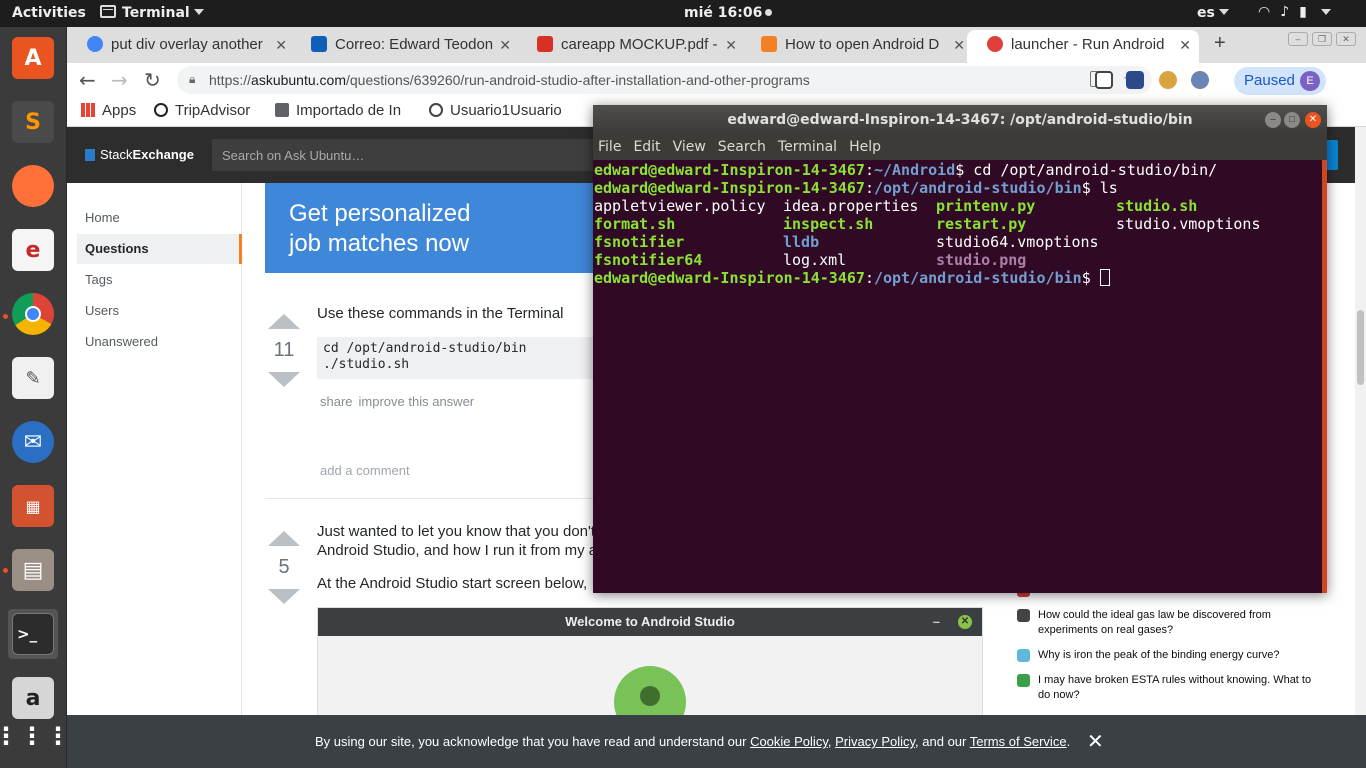 The image size is (1366, 768). I want to click on maximize-icon: □, so click(1292, 120).